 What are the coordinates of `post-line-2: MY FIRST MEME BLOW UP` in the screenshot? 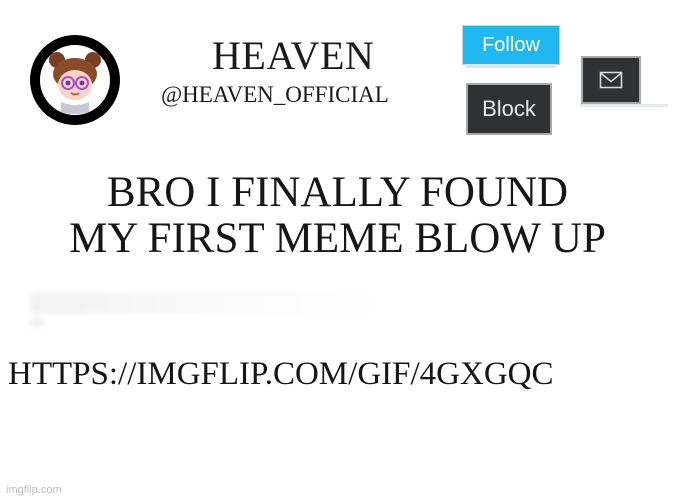 It's located at (337, 238).